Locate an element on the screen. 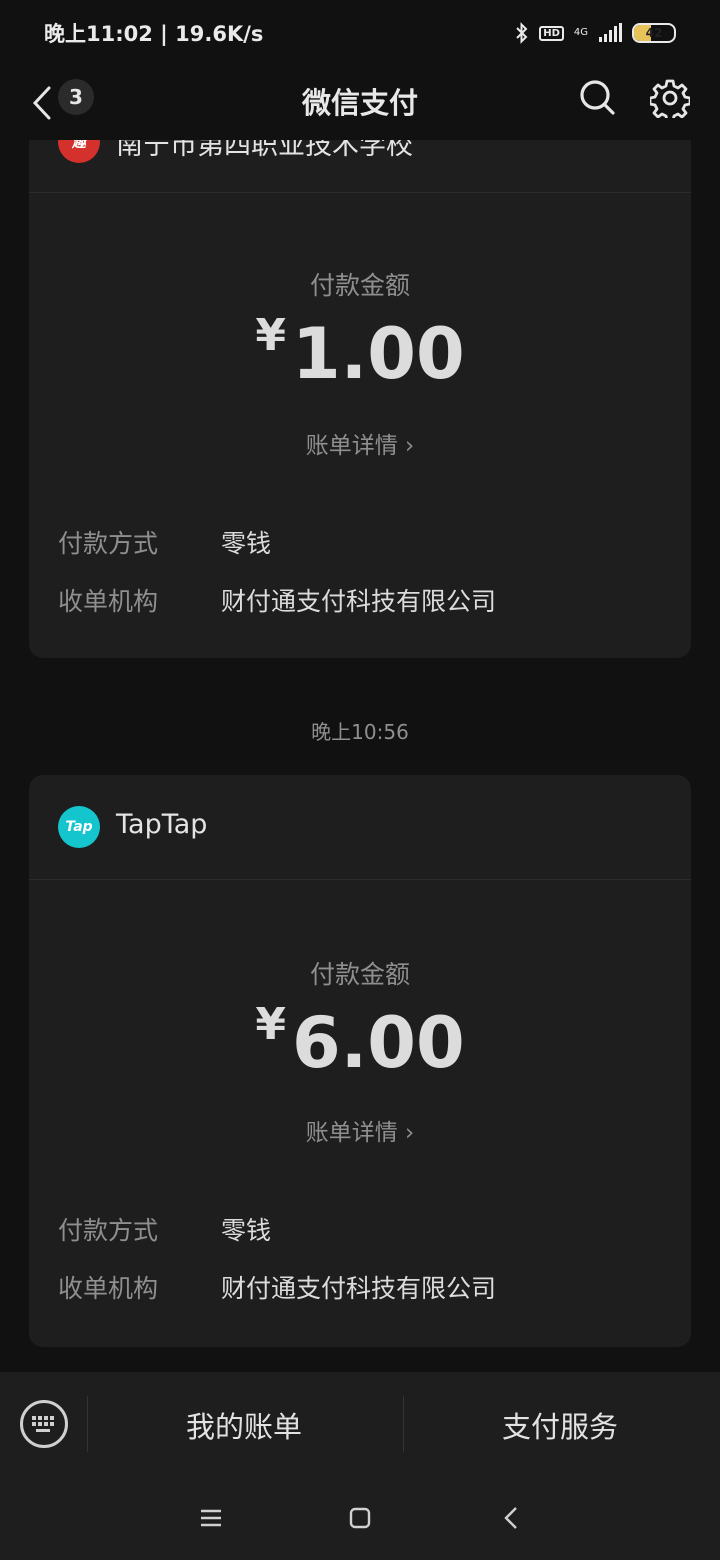 This screenshot has height=1560, width=720. taptap-logo-icon: Tap is located at coordinates (79, 827).